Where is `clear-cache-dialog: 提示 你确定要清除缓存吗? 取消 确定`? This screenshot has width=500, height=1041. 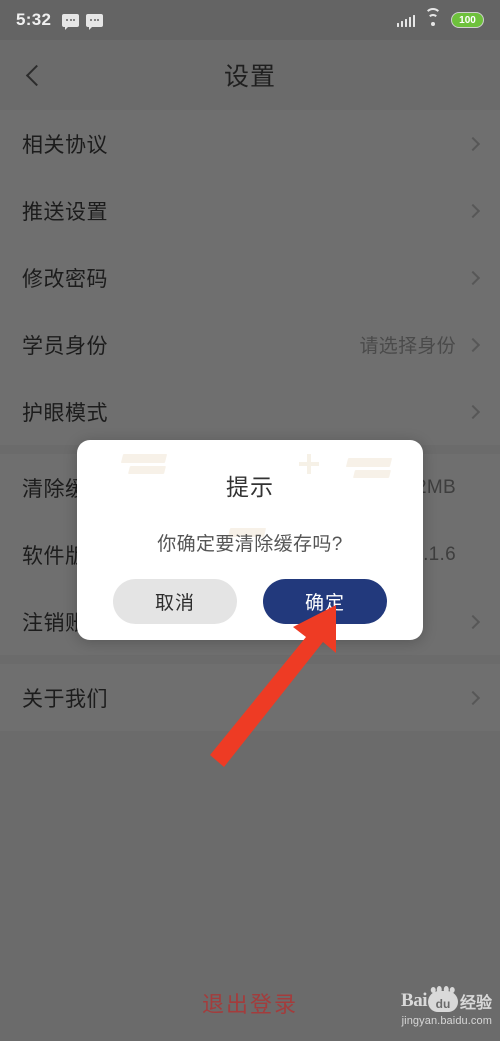 clear-cache-dialog: 提示 你确定要清除缓存吗? 取消 确定 is located at coordinates (250, 540).